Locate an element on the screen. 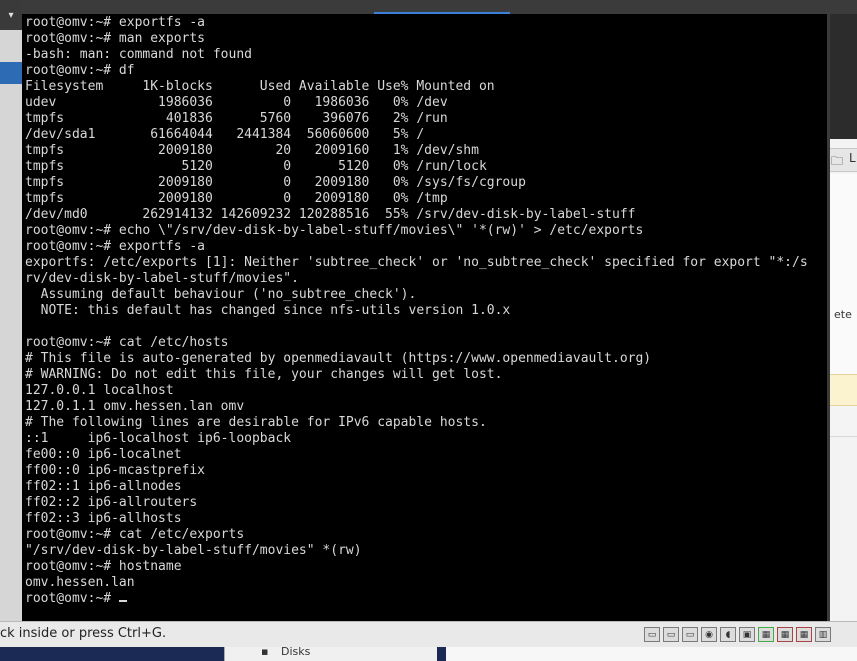  status-message: ck inside or press Ctrl+G. is located at coordinates (83, 633).